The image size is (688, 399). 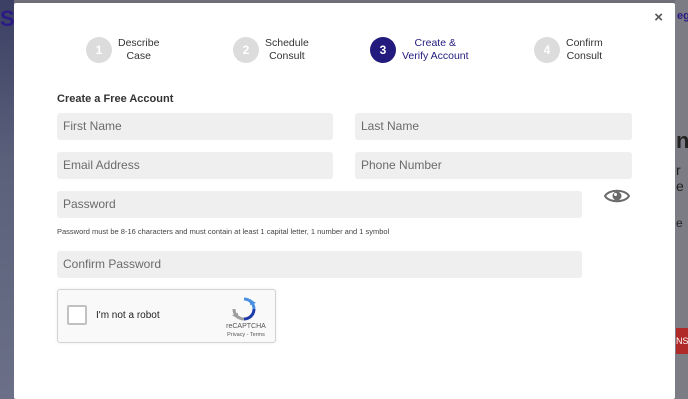 I want to click on step-number: 2, so click(x=246, y=50).